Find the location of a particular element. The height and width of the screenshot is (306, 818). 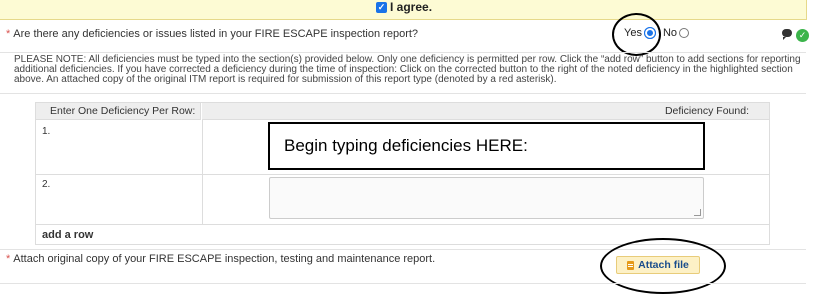

column-divider is located at coordinates (202, 172).